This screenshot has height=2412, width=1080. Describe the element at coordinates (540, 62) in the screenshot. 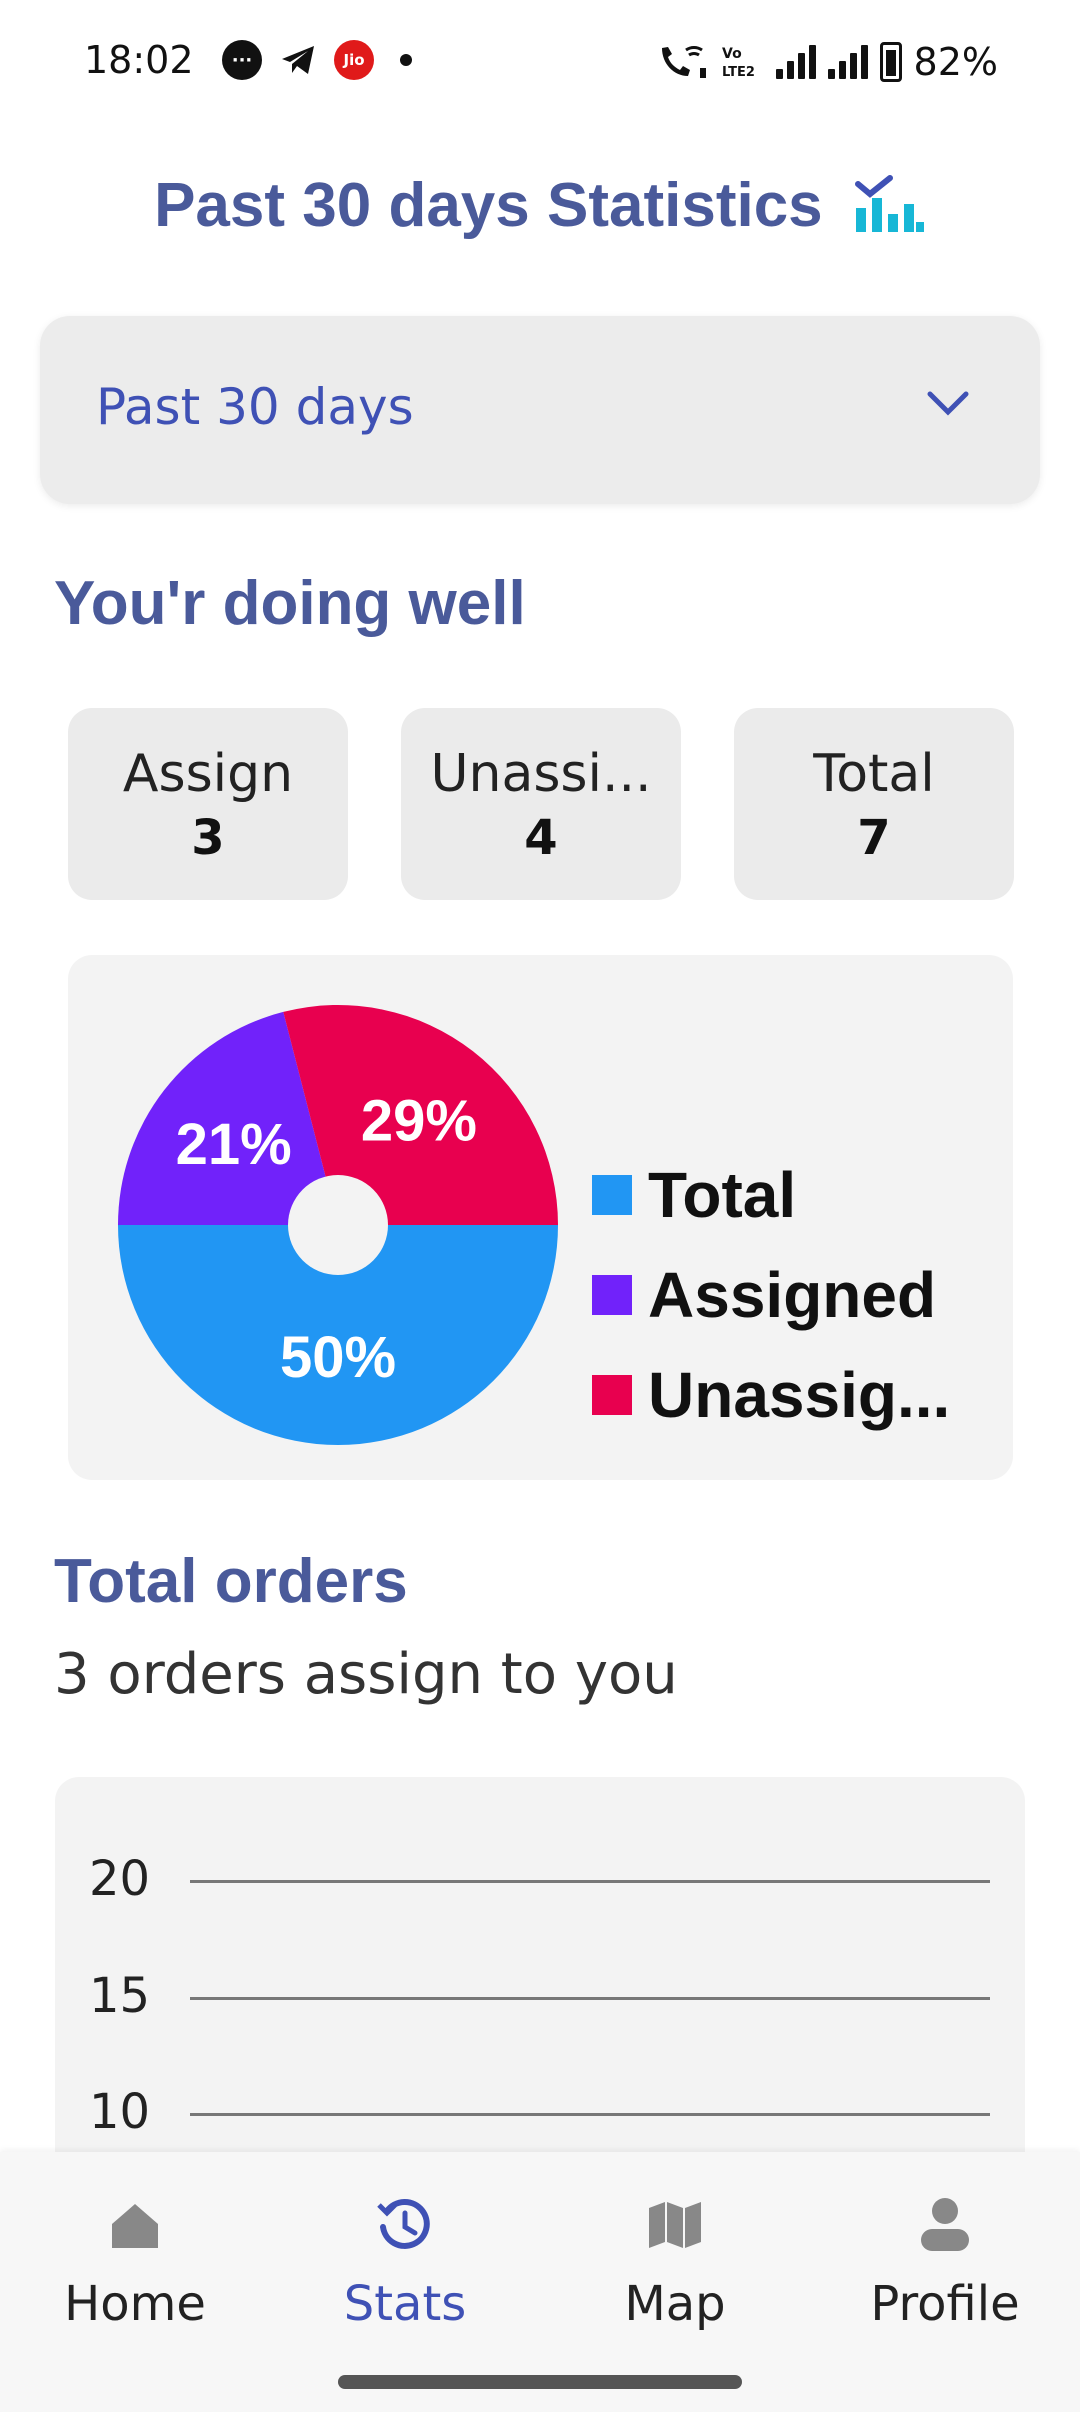

I see `status-bar: 18:02 ··· Jio Vo LTE2 82%` at that location.